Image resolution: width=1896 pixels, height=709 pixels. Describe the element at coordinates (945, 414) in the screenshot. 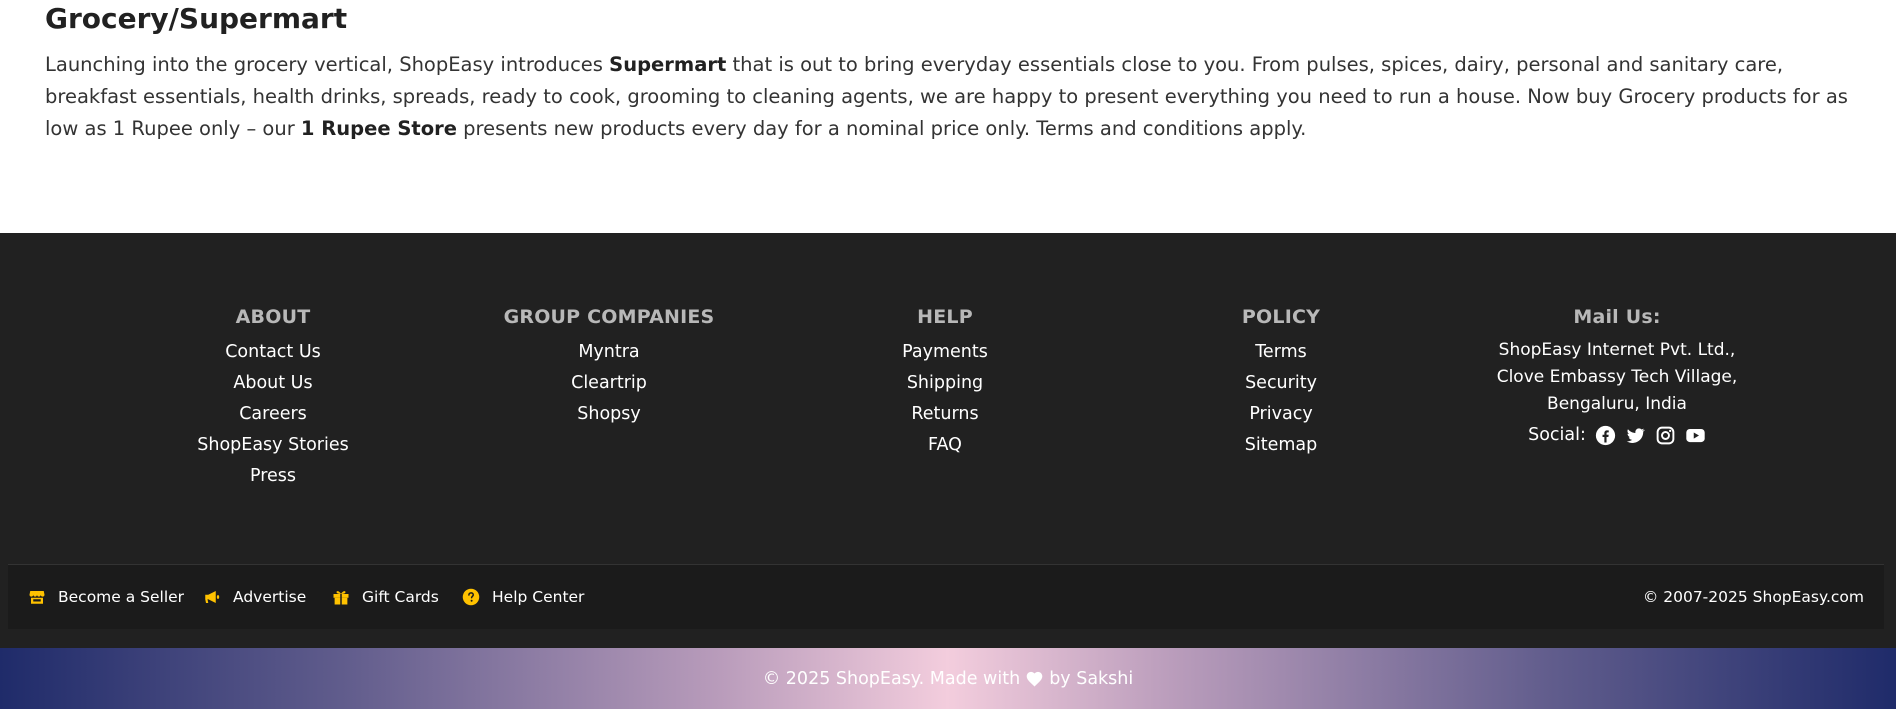

I see `footer-link-returns: Returns` at that location.